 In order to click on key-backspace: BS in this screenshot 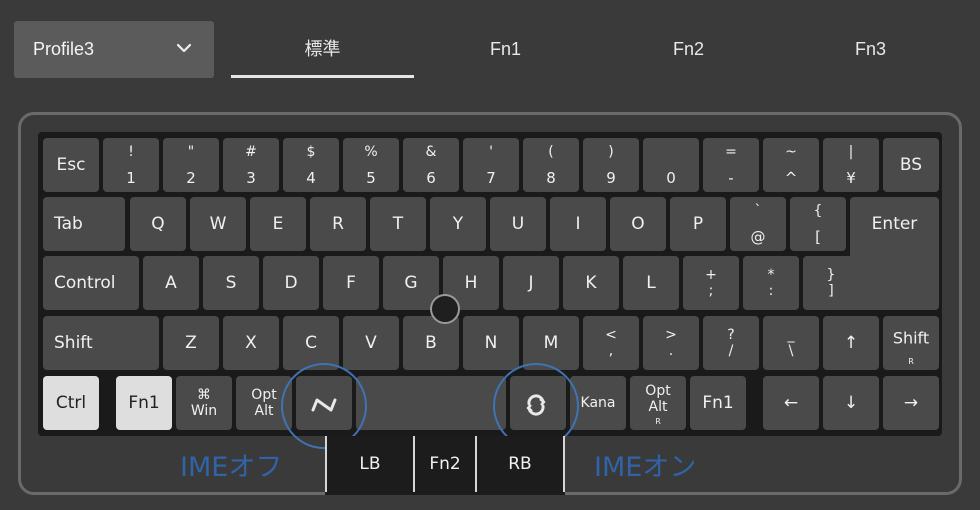, I will do `click(911, 165)`.